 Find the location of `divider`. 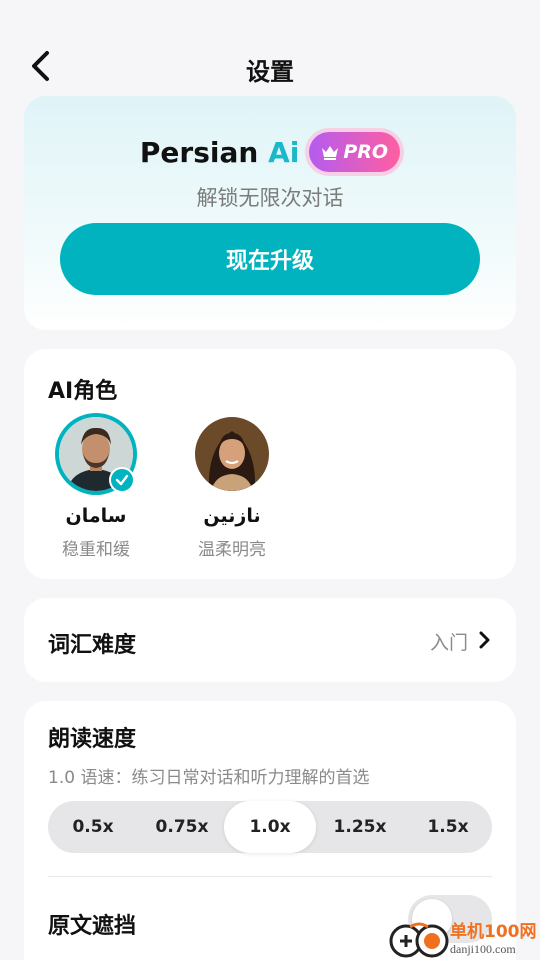

divider is located at coordinates (270, 876).